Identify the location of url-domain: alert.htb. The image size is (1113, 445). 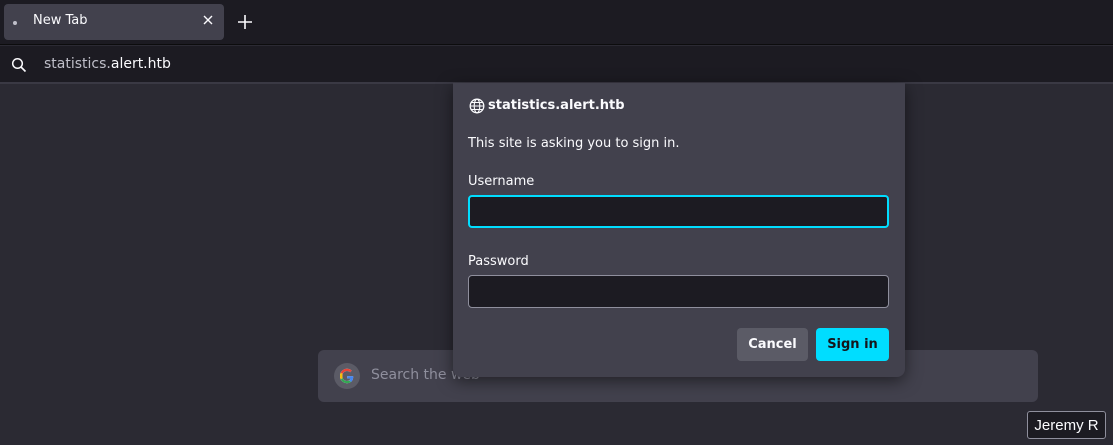
(140, 64).